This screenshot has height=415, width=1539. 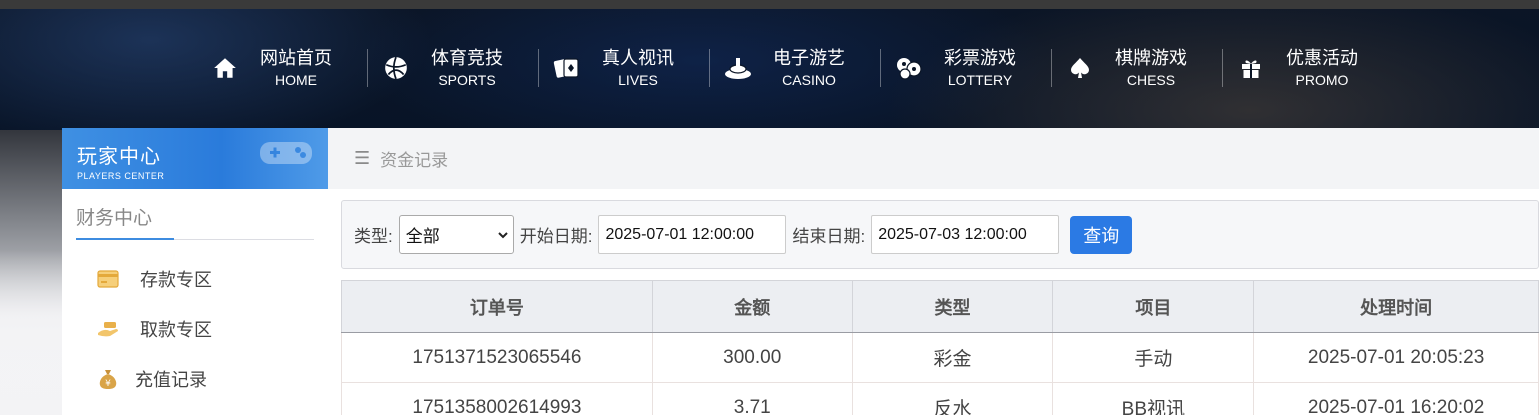 I want to click on type-cell: 彩金, so click(x=952, y=357).